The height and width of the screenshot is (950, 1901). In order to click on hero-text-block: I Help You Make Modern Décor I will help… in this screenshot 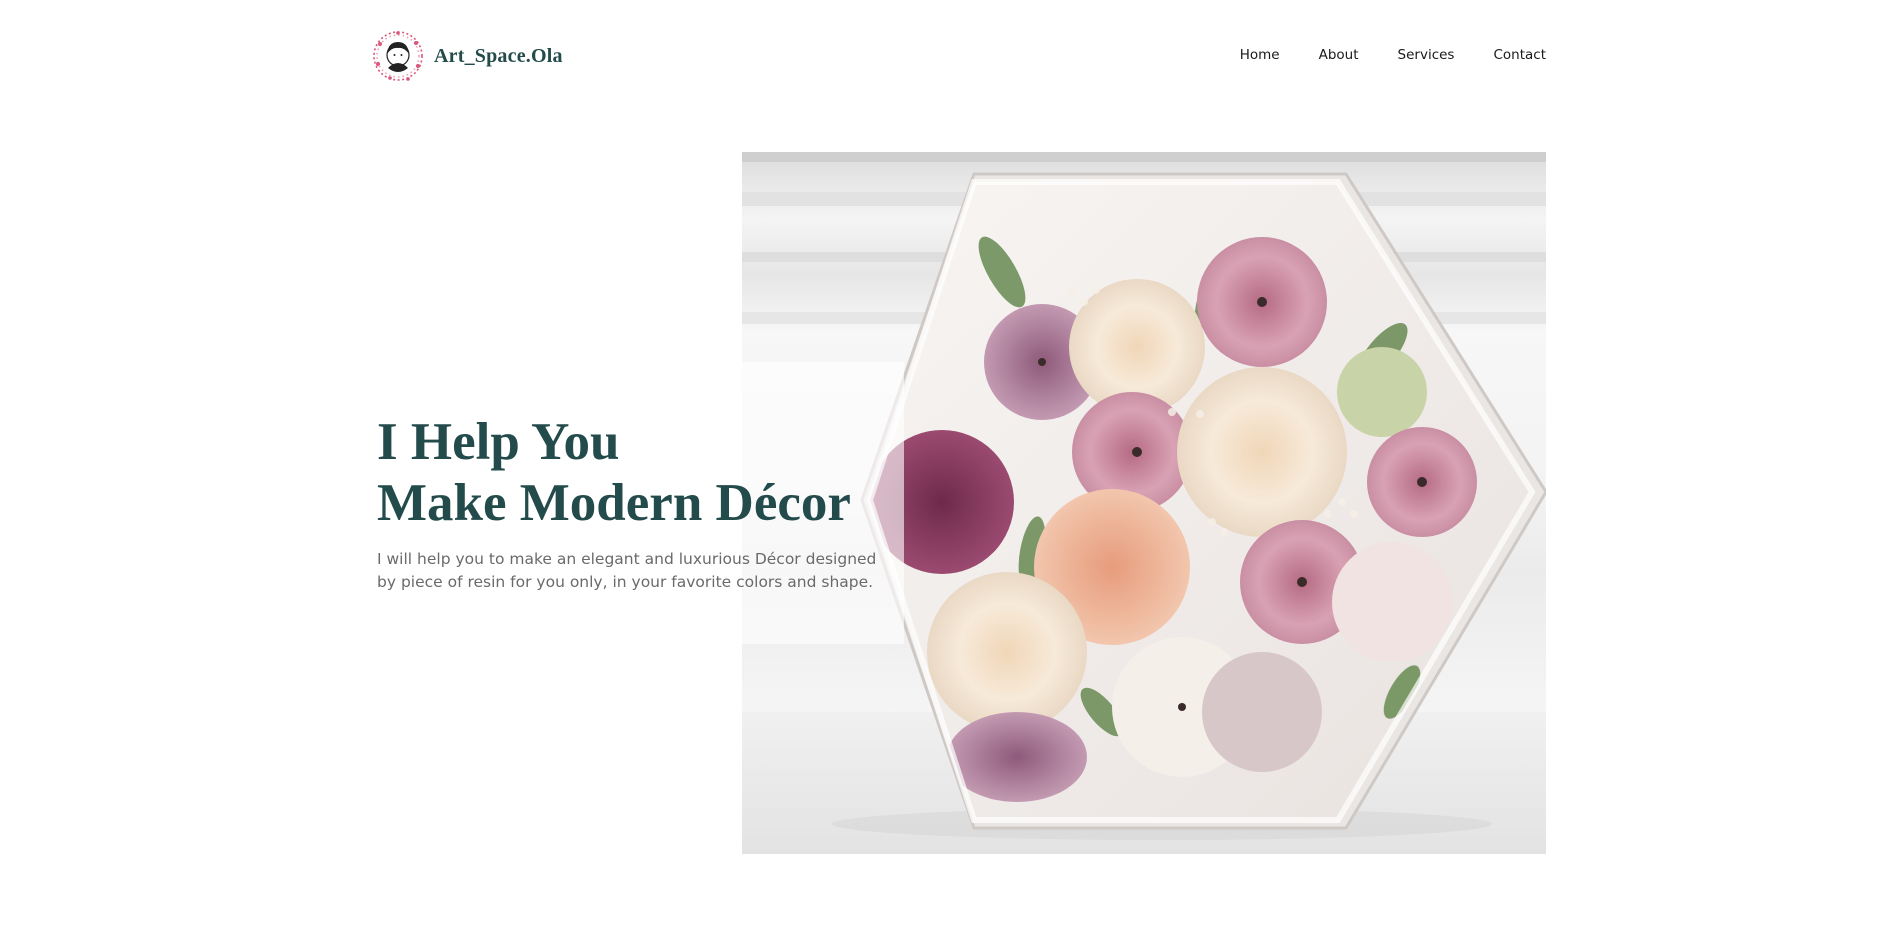, I will do `click(637, 503)`.